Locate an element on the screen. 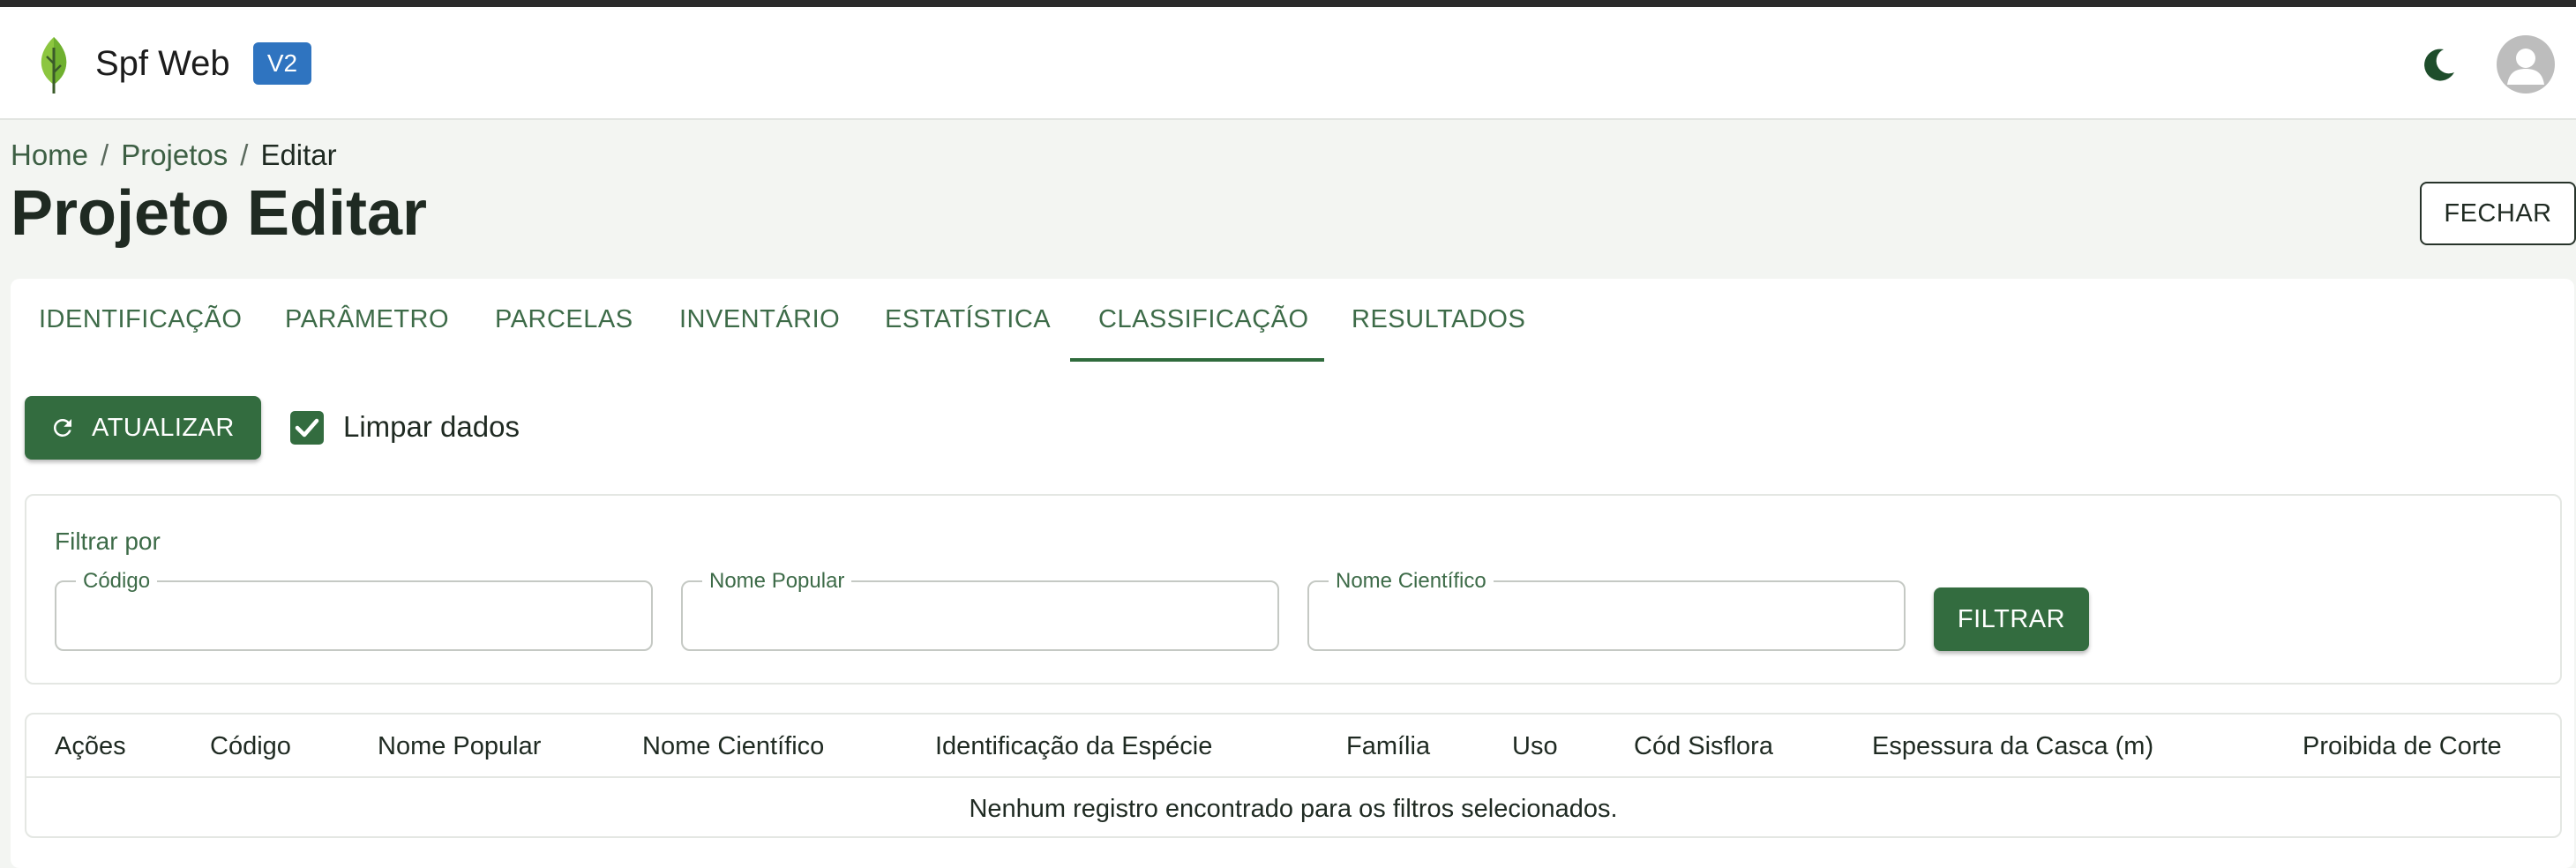 The image size is (2576, 868). nome-cientifico-input is located at coordinates (1607, 615).